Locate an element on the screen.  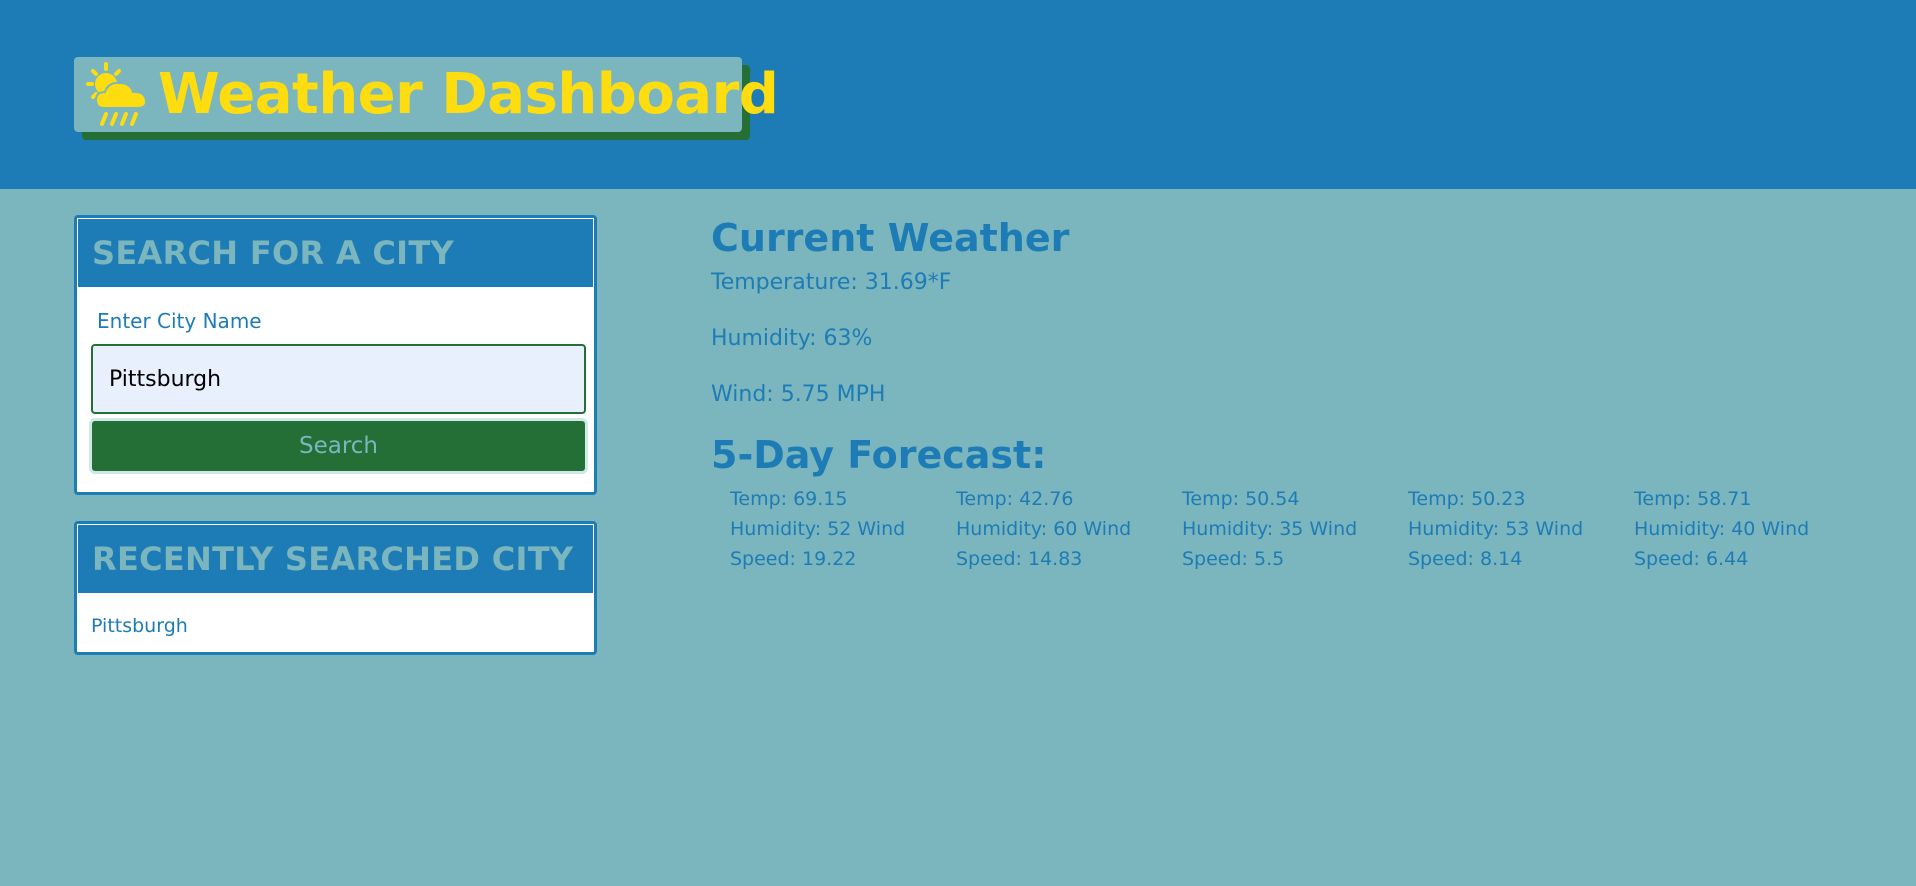
forecast-details: Humidity: 53 Wind Speed: 8.14 is located at coordinates (1496, 544).